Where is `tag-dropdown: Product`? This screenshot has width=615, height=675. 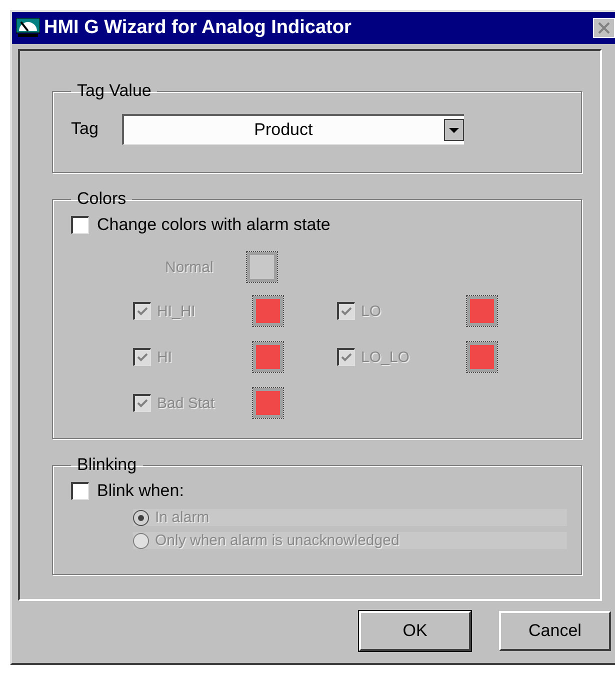 tag-dropdown: Product is located at coordinates (293, 129).